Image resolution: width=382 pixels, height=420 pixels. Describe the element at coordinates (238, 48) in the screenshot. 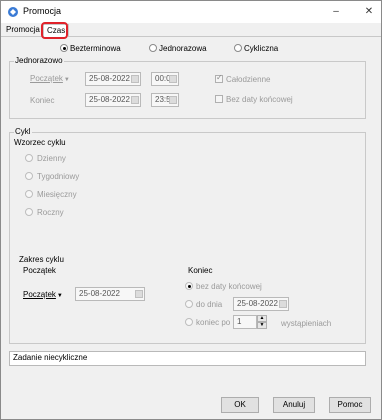

I see `radio-cykliczna` at that location.